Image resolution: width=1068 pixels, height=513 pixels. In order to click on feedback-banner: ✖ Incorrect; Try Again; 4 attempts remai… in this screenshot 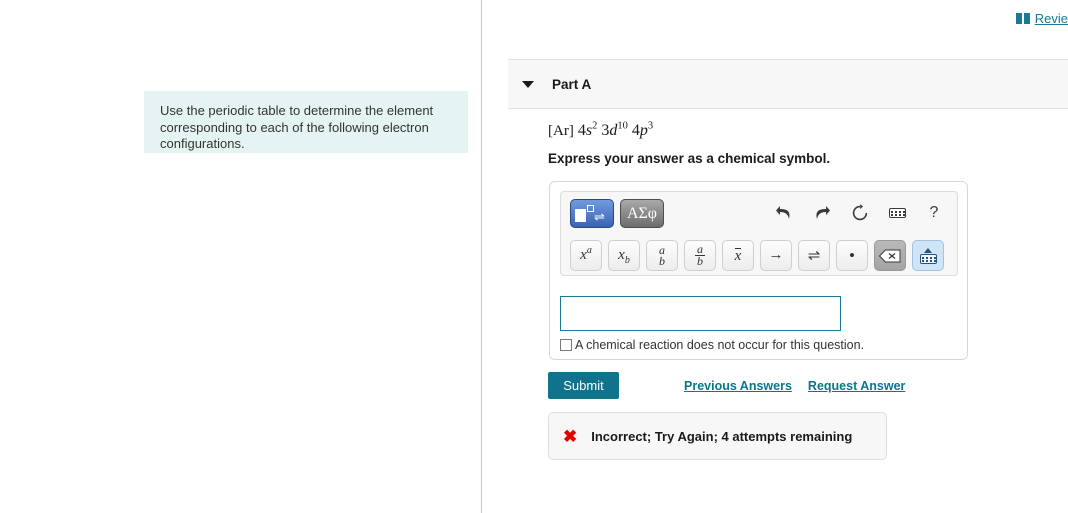, I will do `click(717, 436)`.